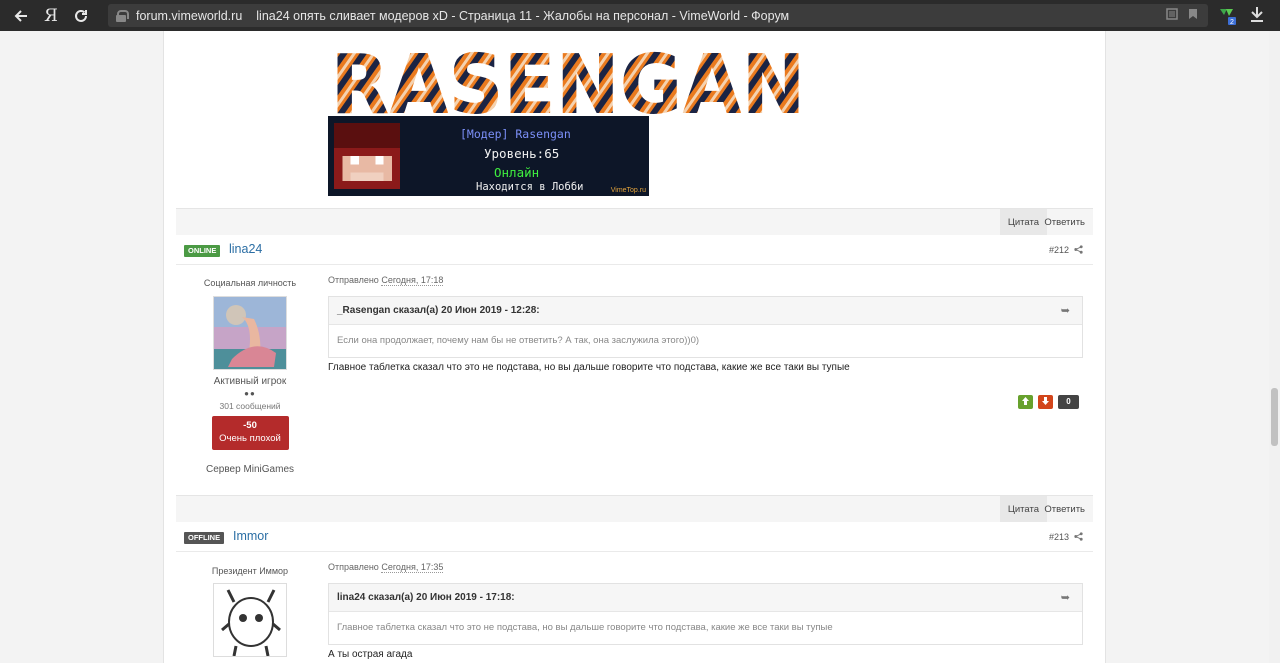  I want to click on download-icon, so click(1258, 15).